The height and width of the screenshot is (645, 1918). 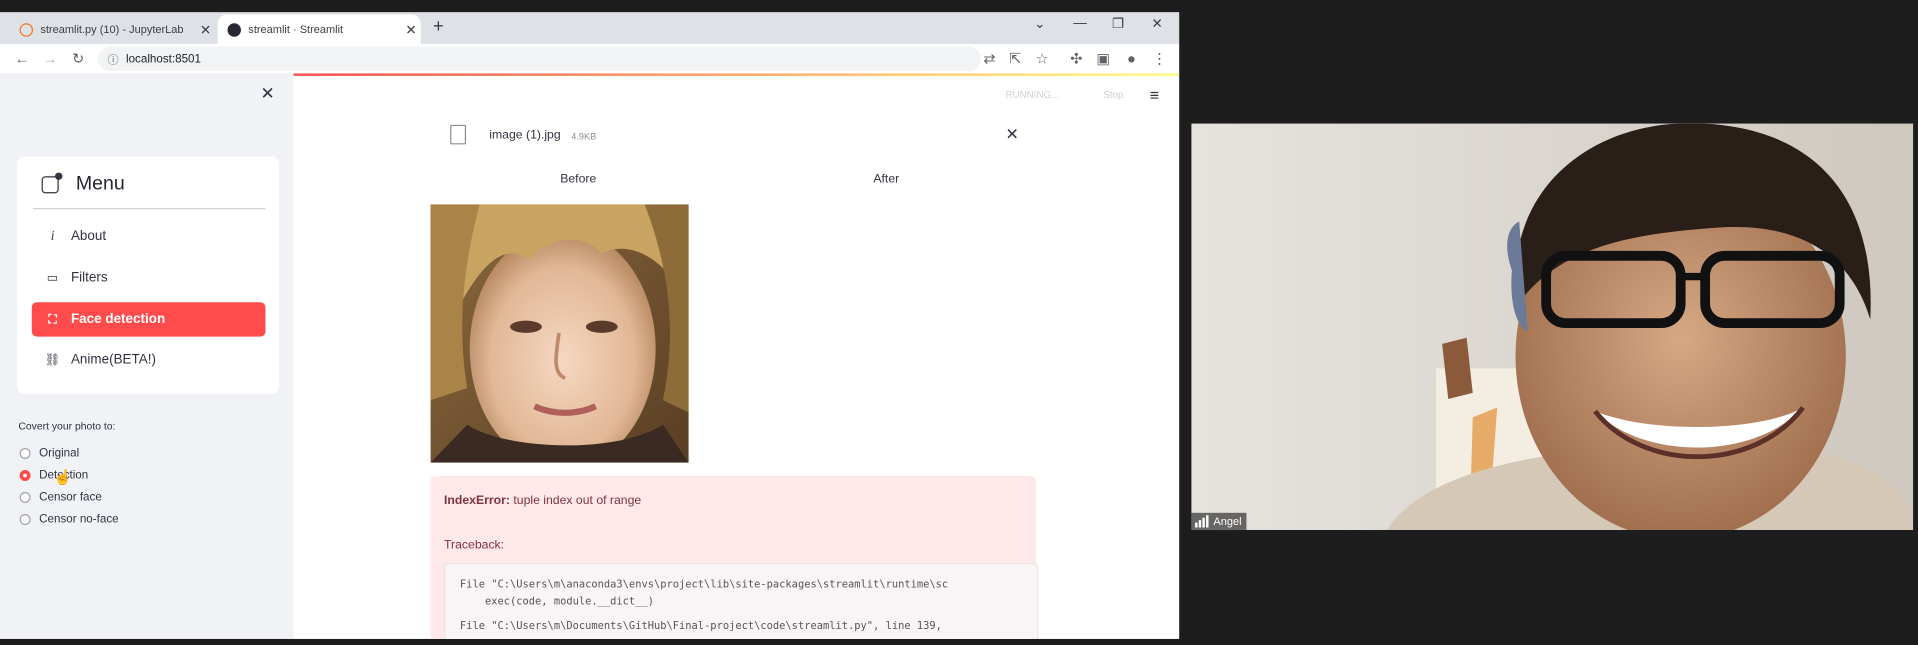 I want to click on menu-item-label: Filters, so click(x=89, y=278).